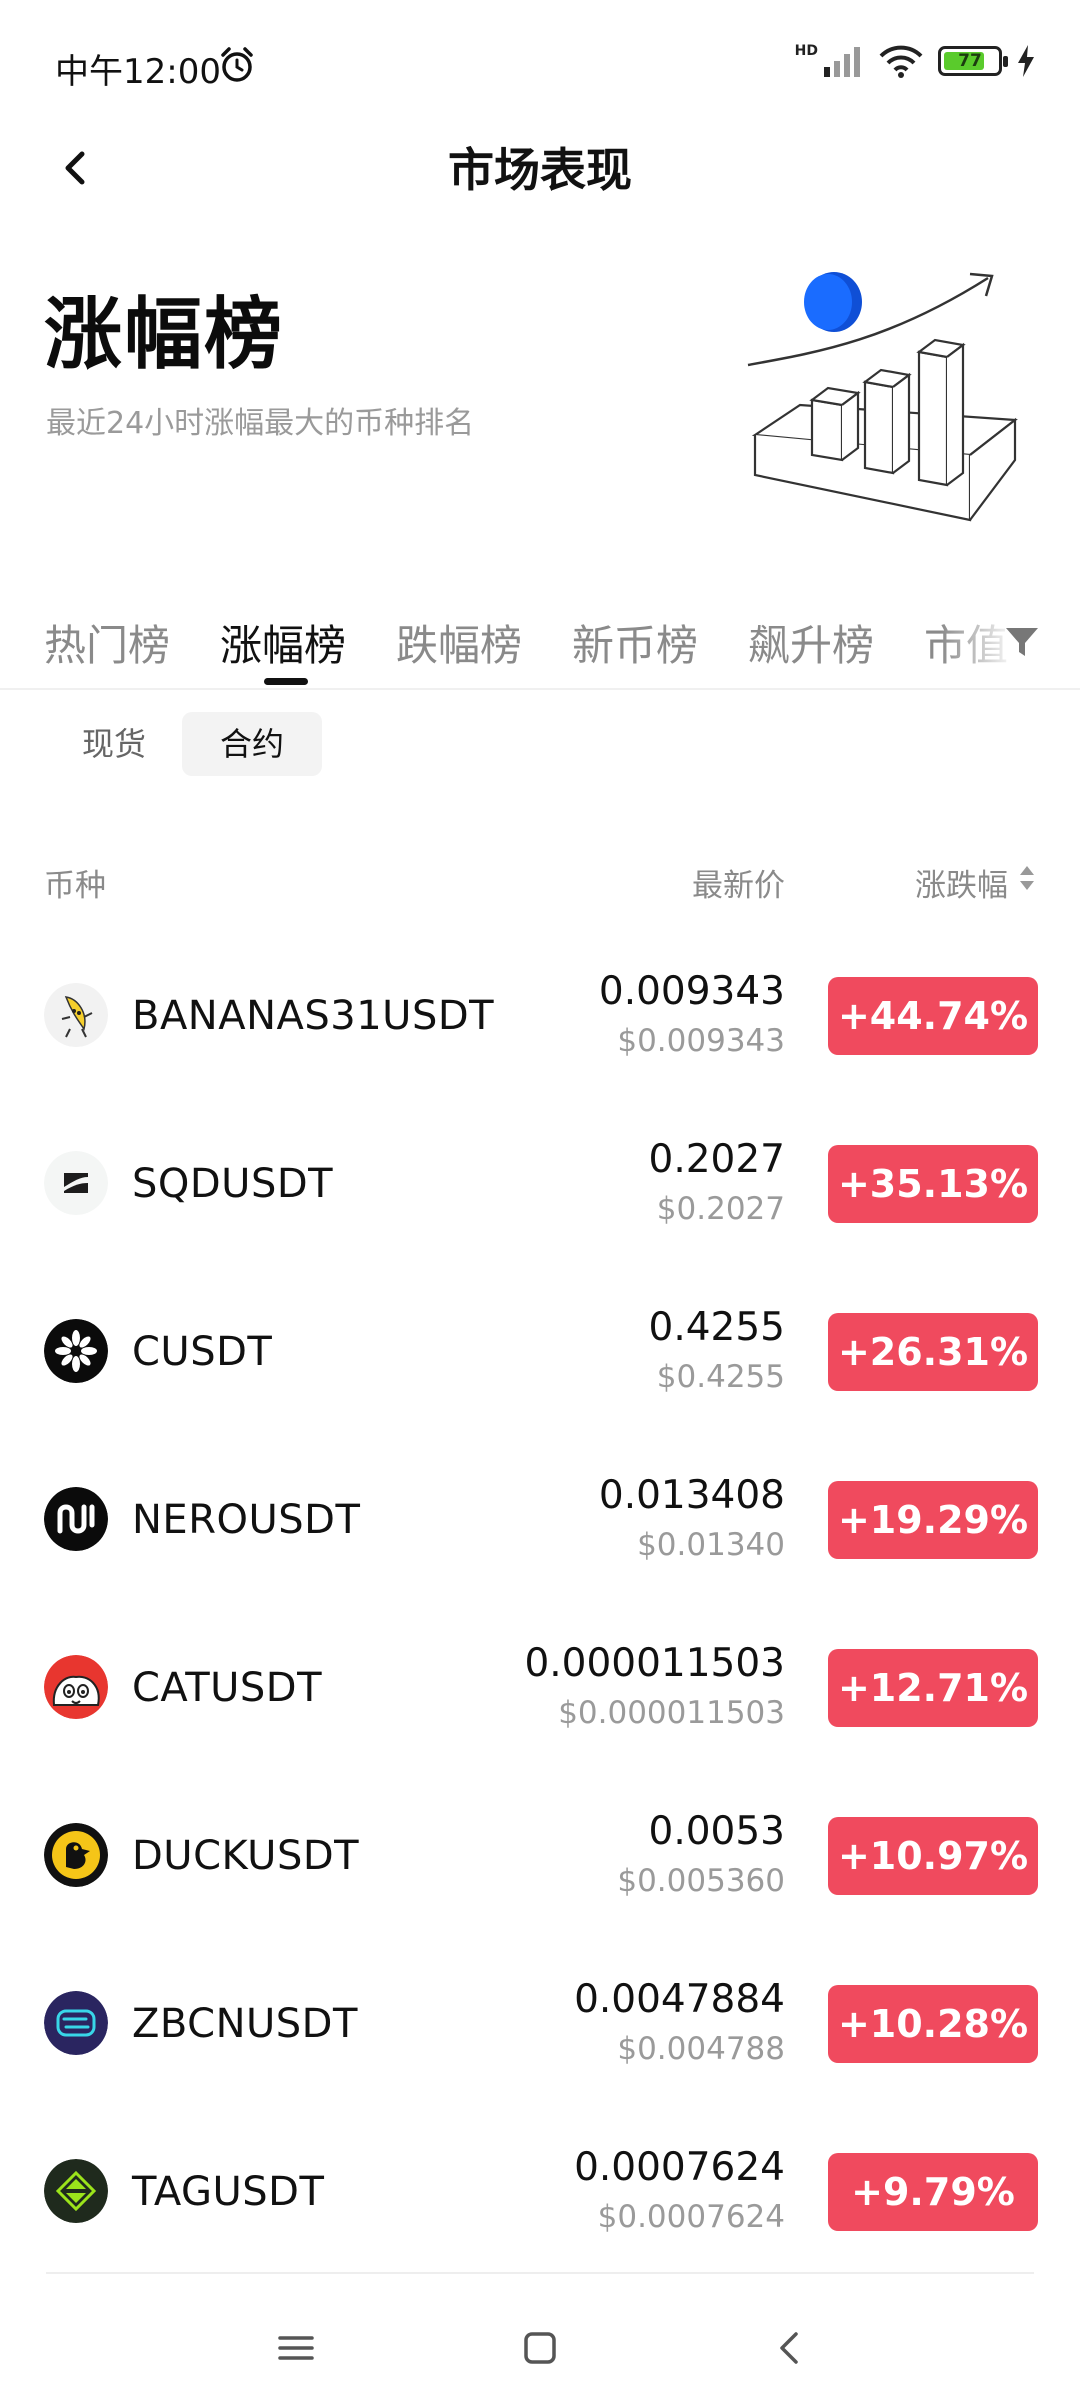 This screenshot has height=2400, width=1080. I want to click on cat-icon, so click(76, 1687).